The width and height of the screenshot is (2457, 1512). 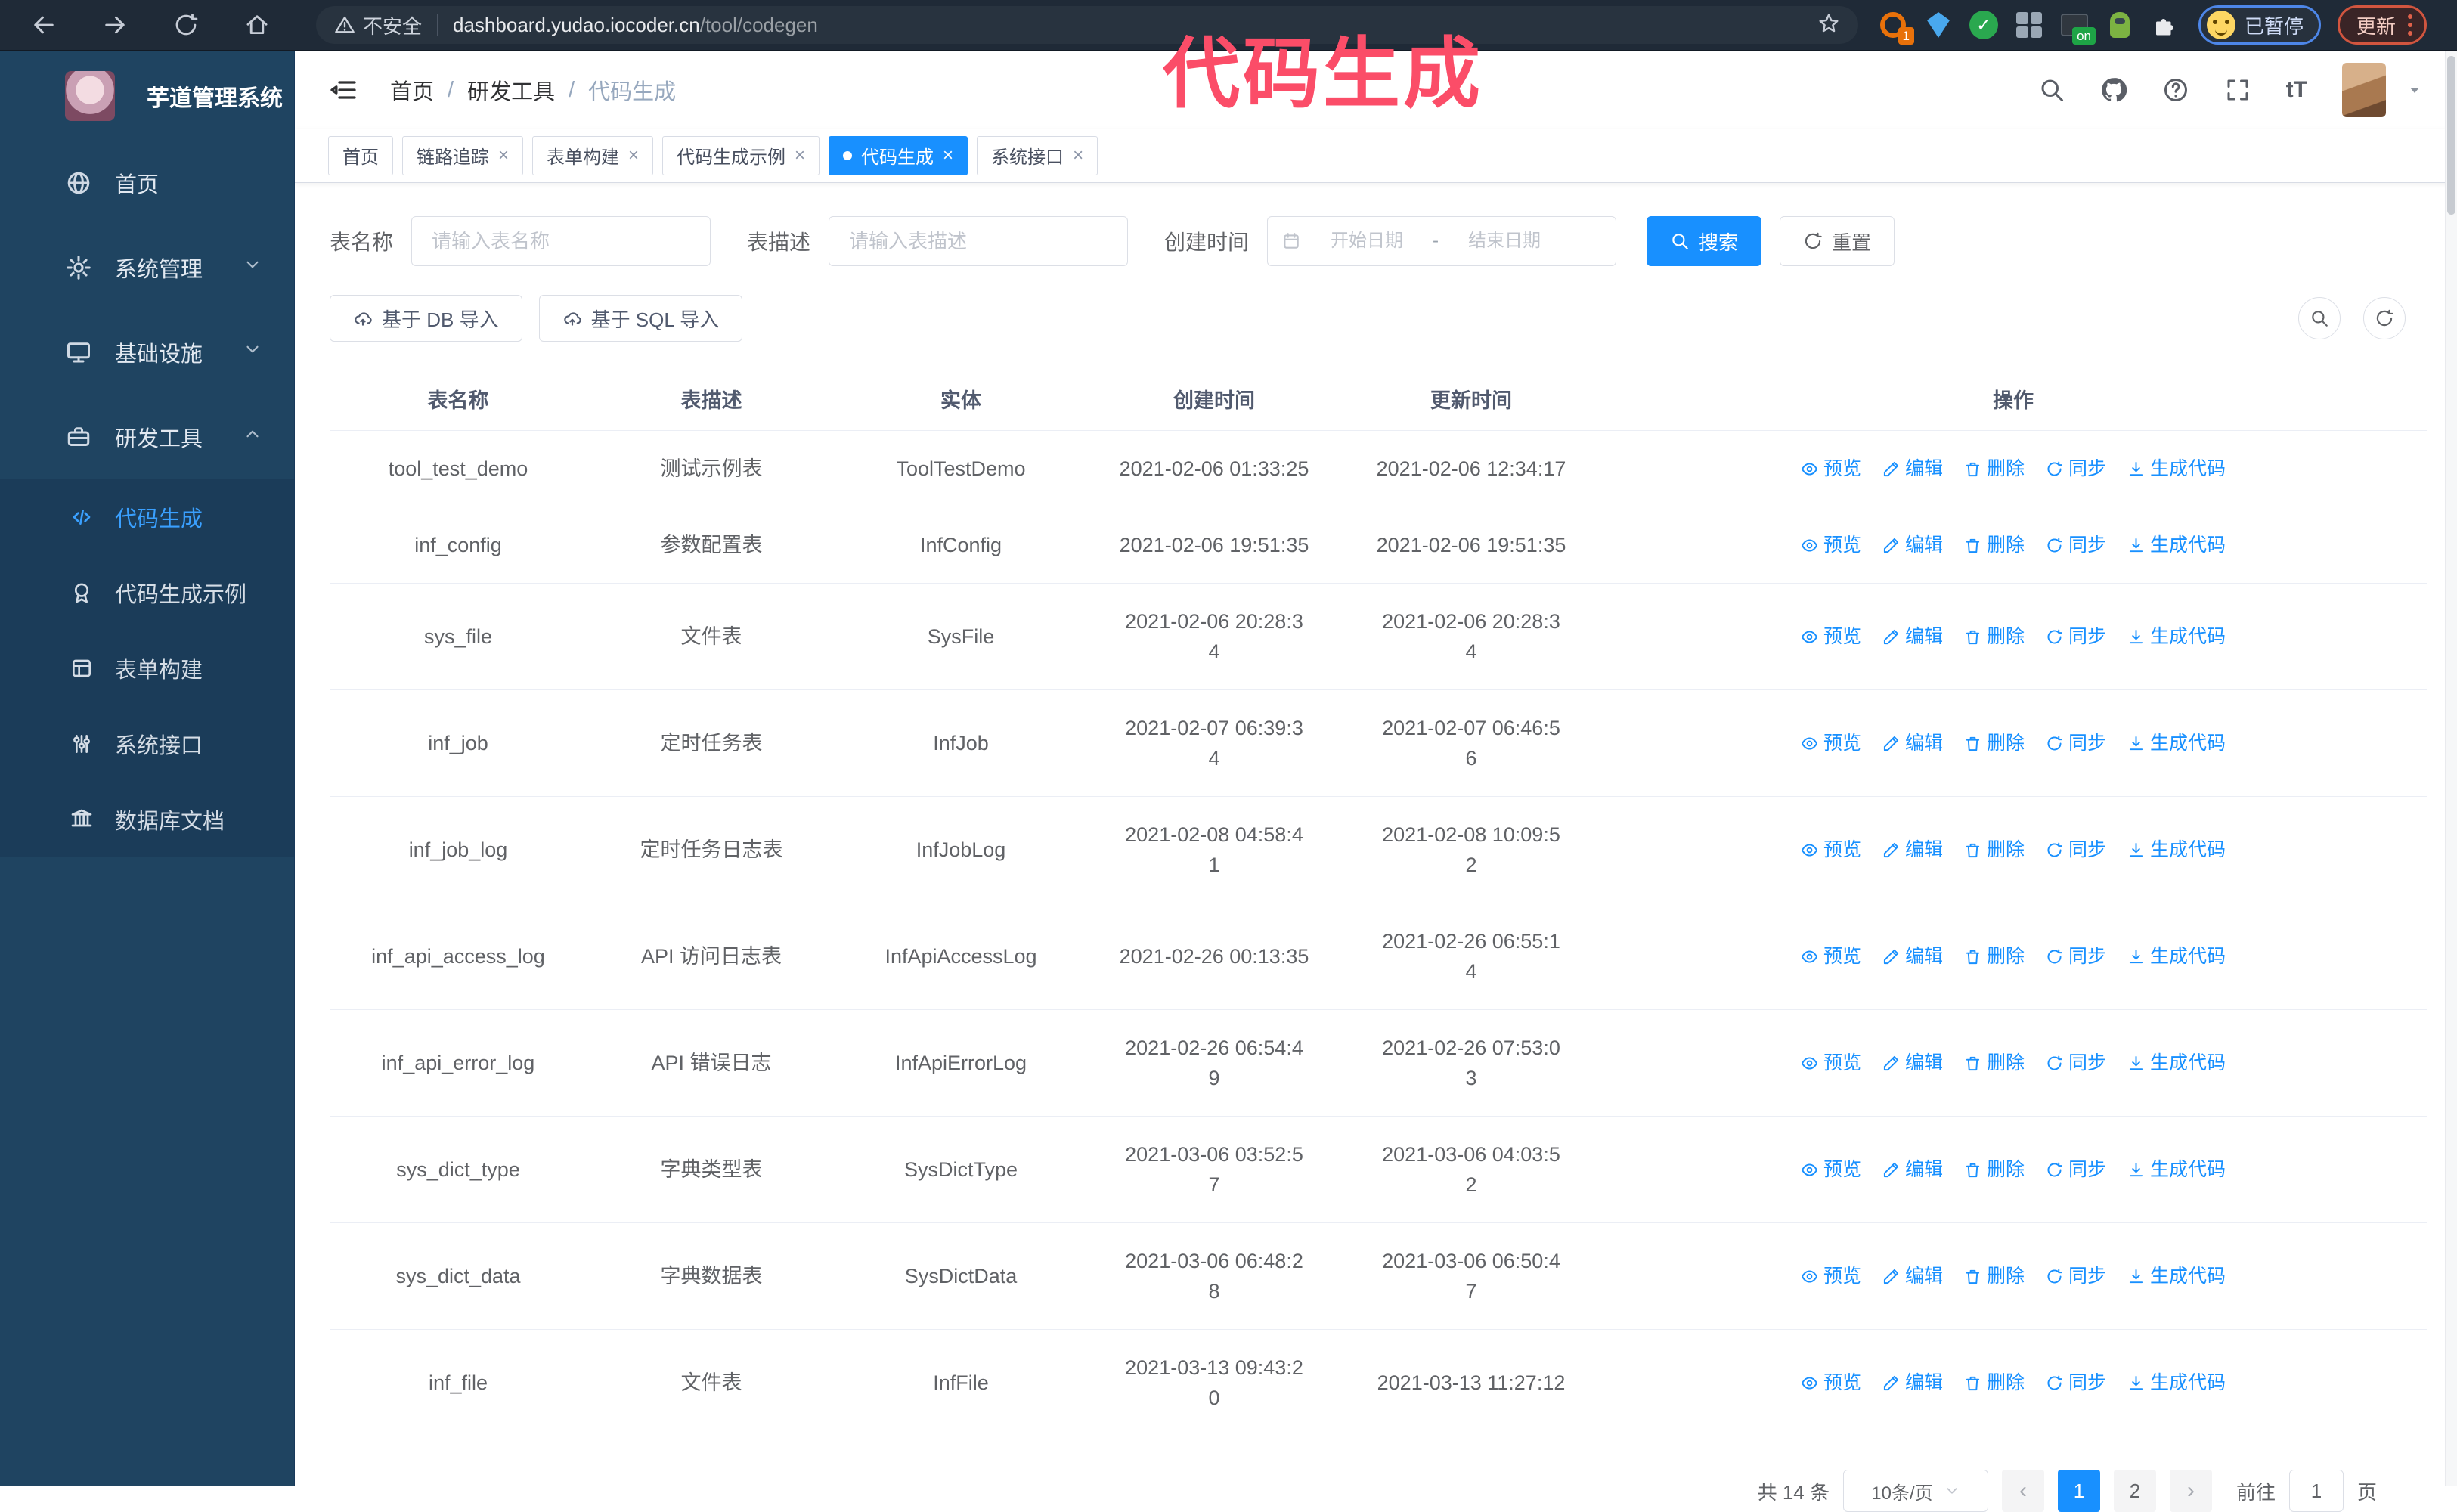 I want to click on refresh-table-button, so click(x=2384, y=318).